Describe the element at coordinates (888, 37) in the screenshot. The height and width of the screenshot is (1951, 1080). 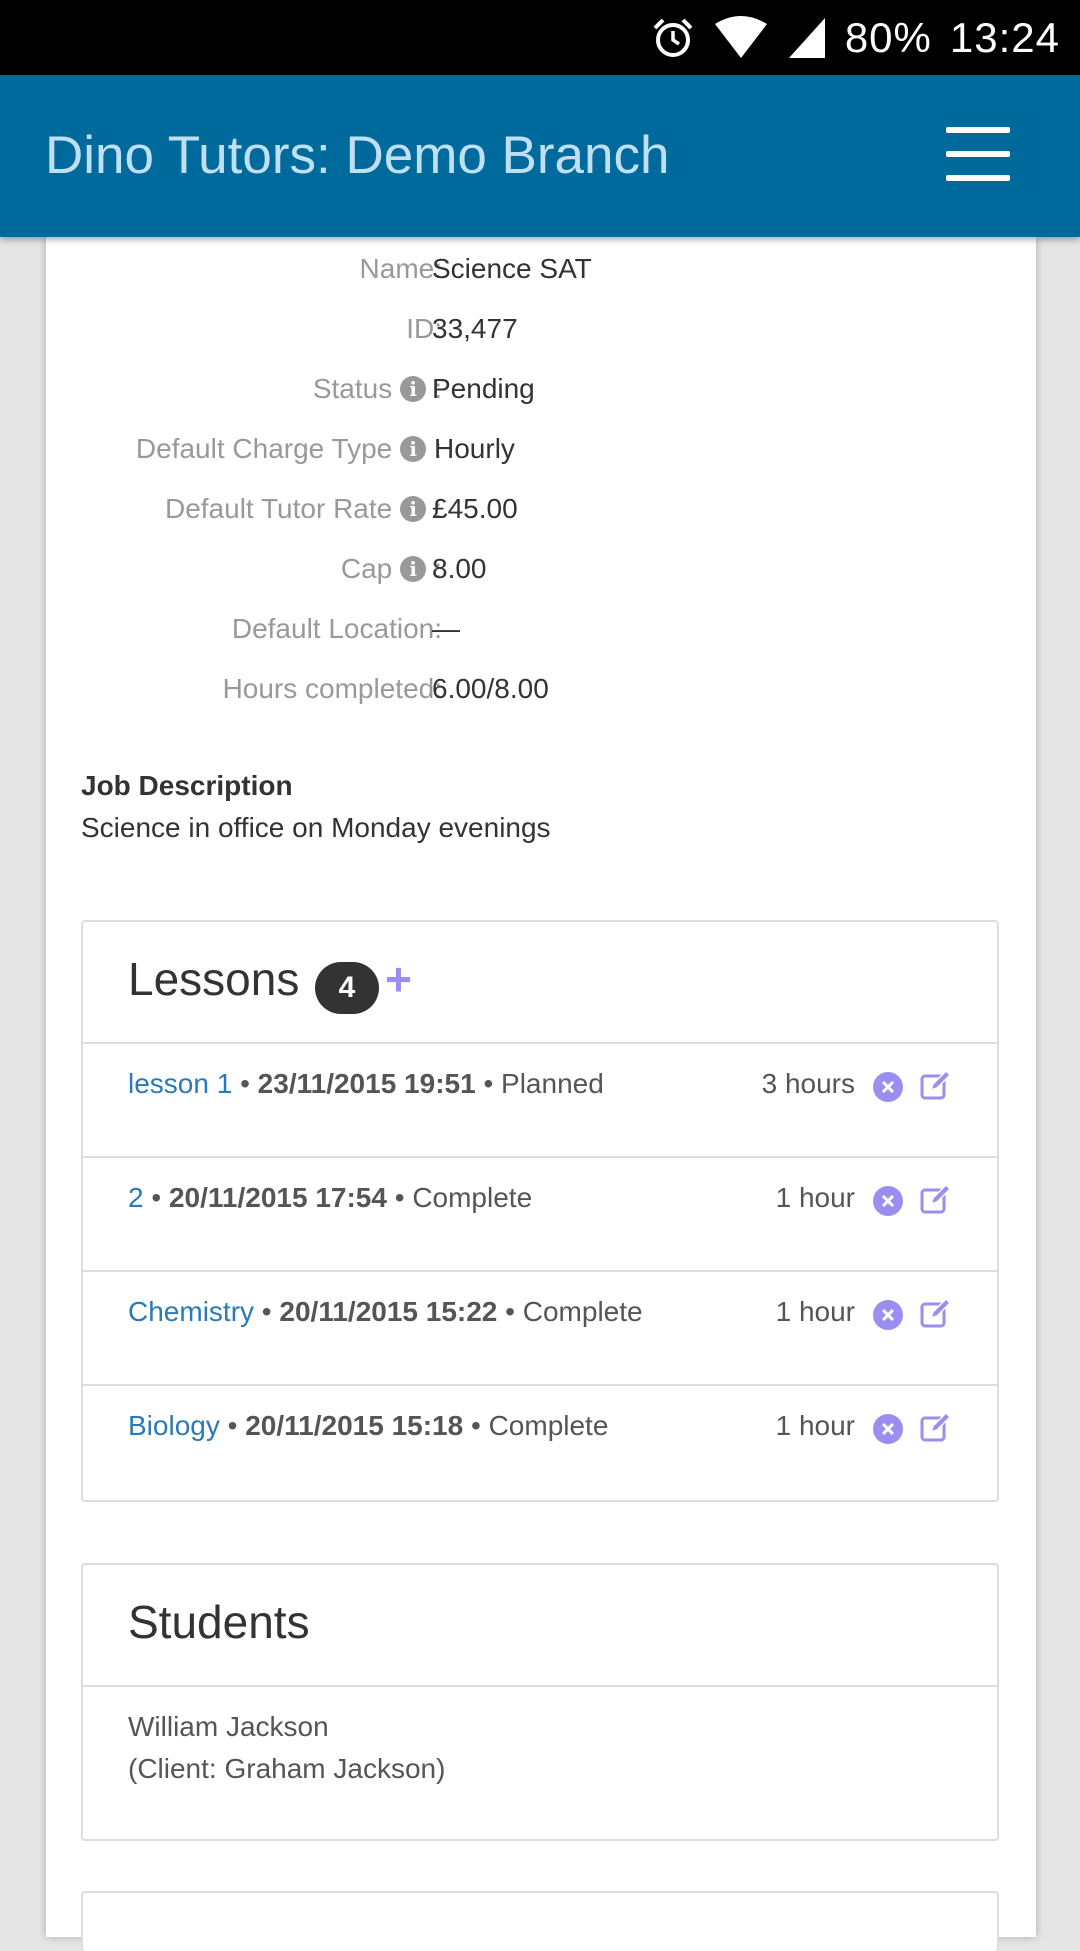
I see `battery-level: 80%` at that location.